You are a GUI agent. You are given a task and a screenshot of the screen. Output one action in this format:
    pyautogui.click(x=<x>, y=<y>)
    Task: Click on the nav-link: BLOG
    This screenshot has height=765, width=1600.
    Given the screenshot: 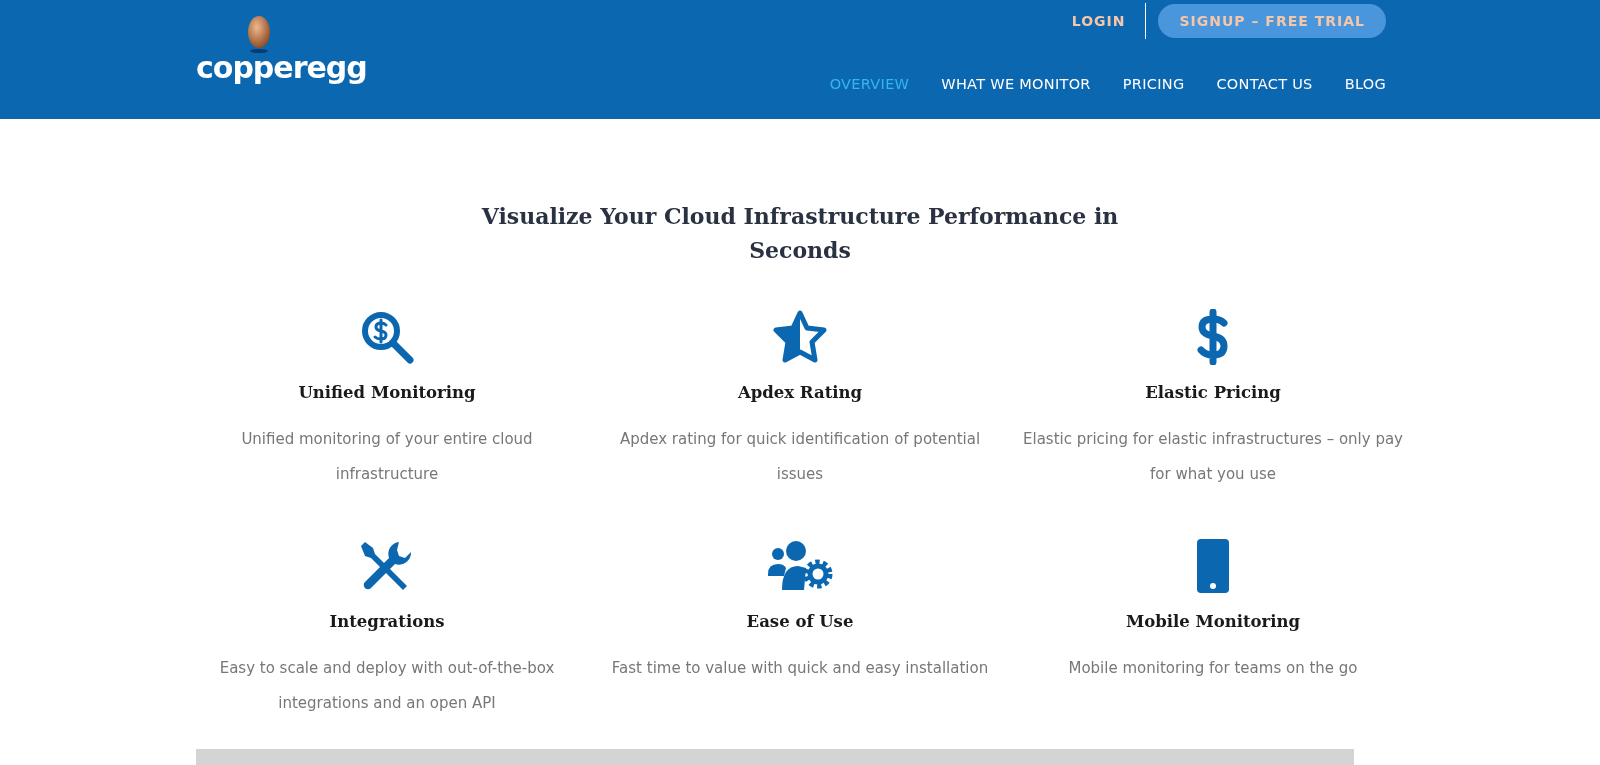 What is the action you would take?
    pyautogui.click(x=1365, y=84)
    